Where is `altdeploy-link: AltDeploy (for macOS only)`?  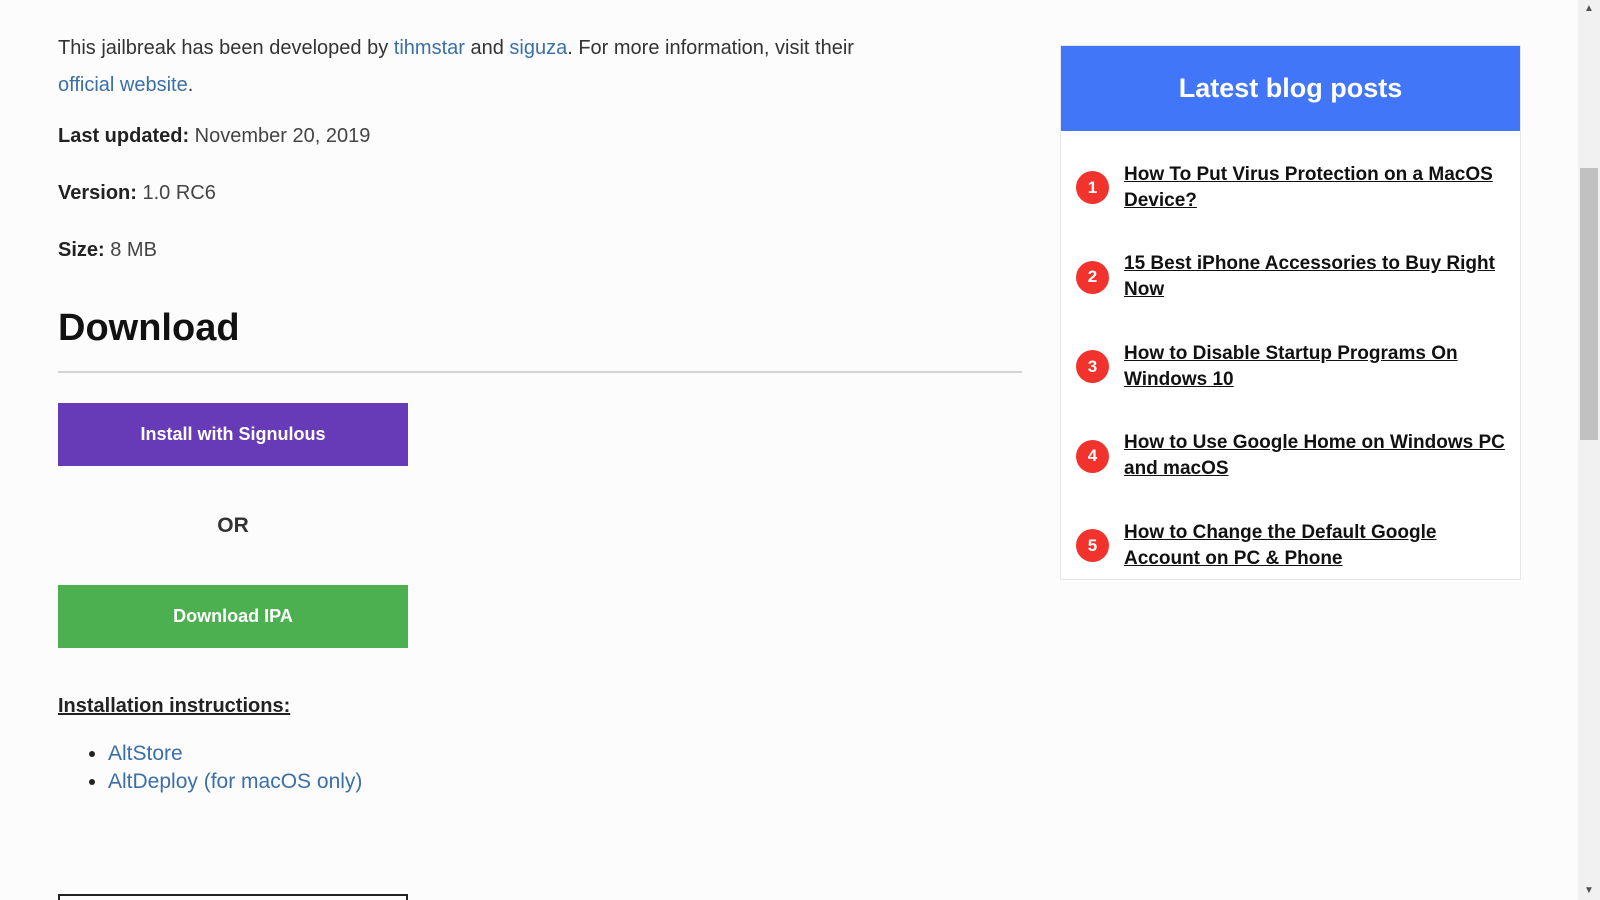 altdeploy-link: AltDeploy (for macOS only) is located at coordinates (235, 781).